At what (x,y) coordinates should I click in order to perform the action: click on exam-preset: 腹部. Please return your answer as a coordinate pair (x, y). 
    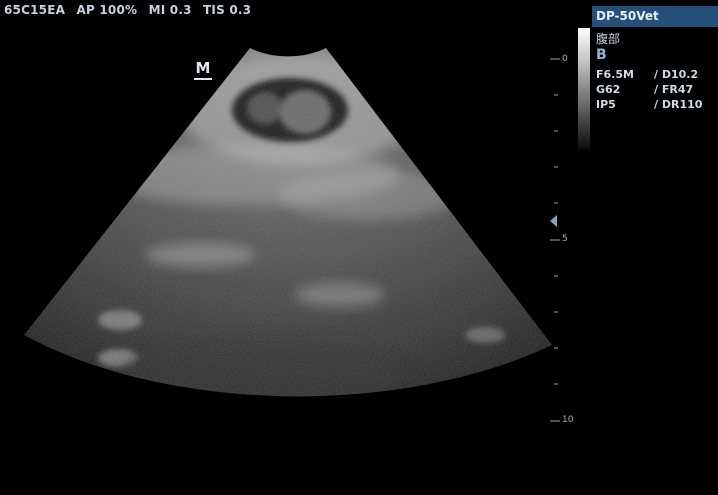
    Looking at the image, I should click on (608, 39).